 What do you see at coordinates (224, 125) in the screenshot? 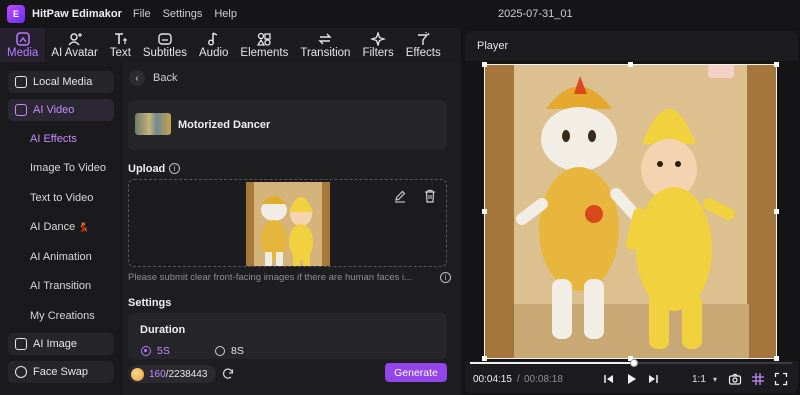
I see `effect-title: Motorized Dancer` at bounding box center [224, 125].